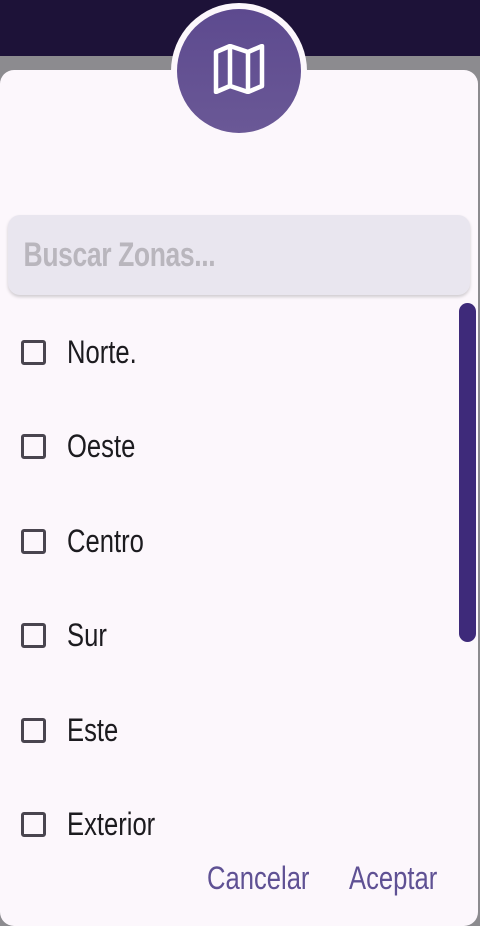  What do you see at coordinates (191, 255) in the screenshot?
I see `search-input` at bounding box center [191, 255].